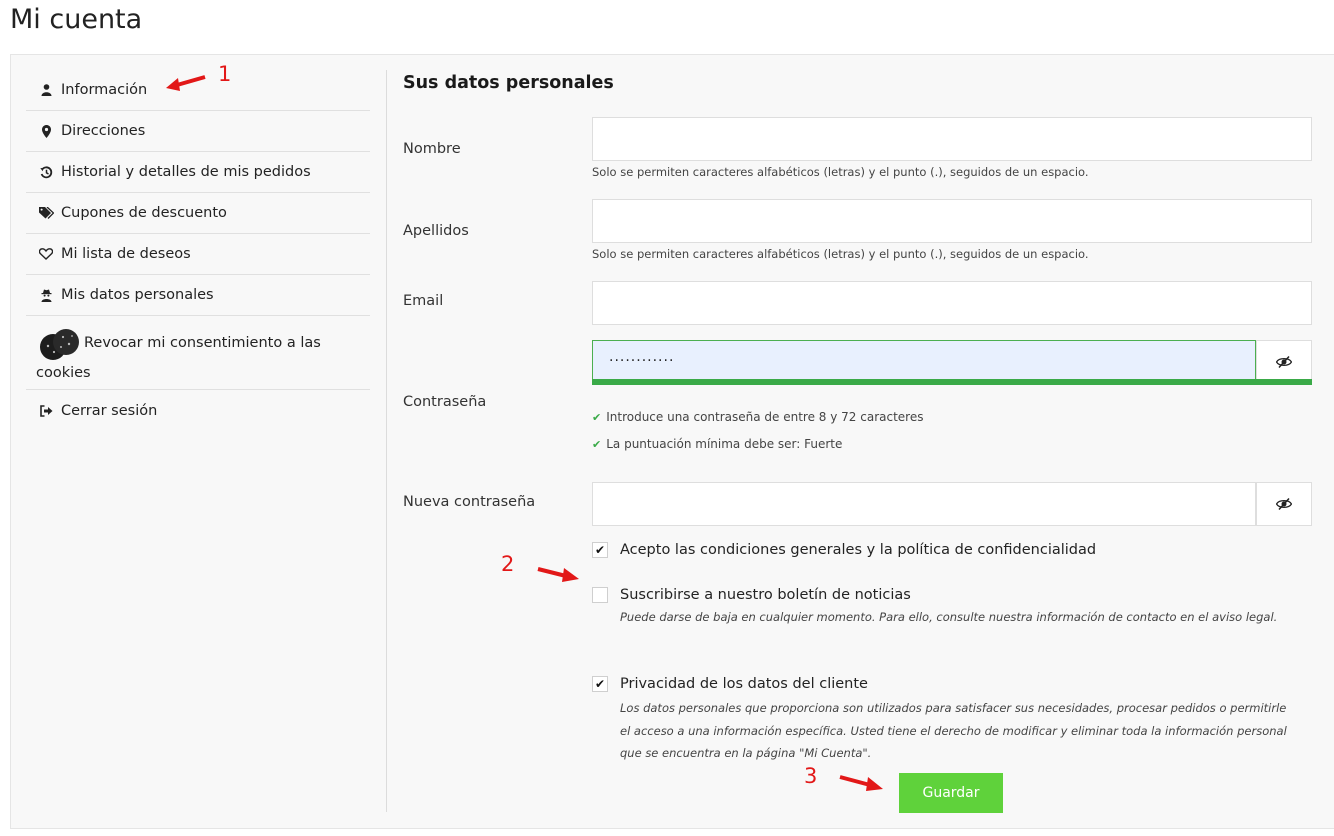  I want to click on nombre-label: Nombre, so click(432, 149).